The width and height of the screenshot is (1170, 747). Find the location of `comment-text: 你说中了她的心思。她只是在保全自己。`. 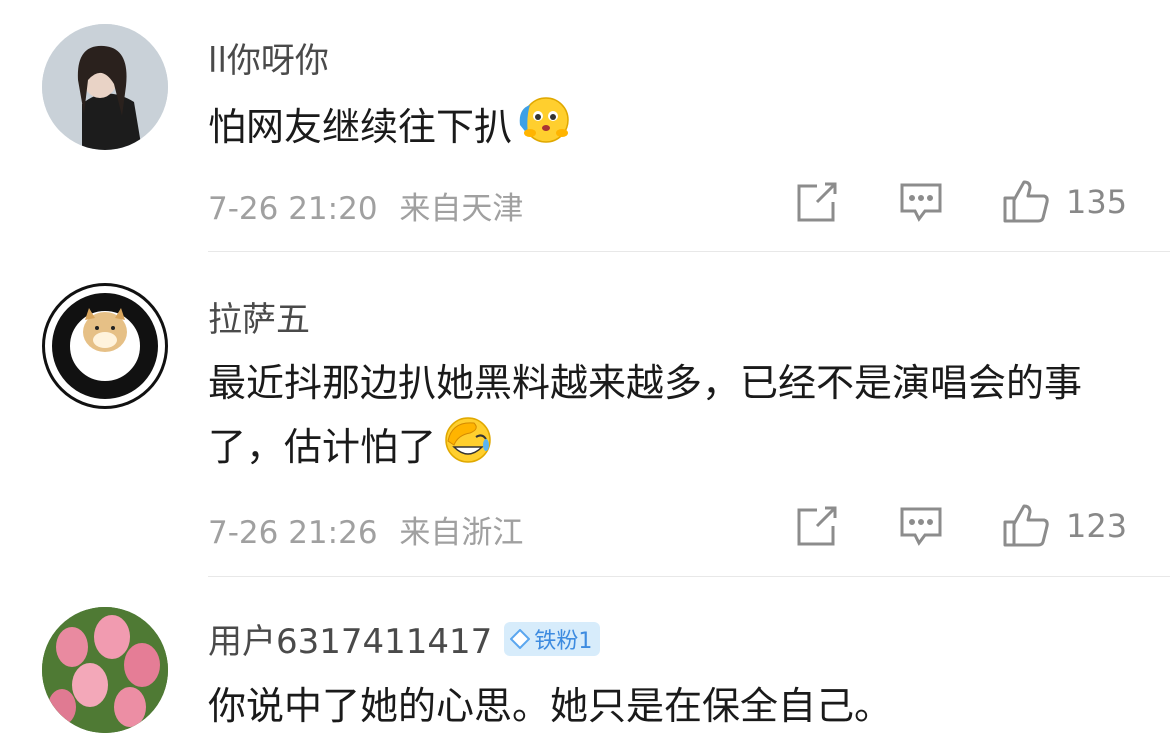

comment-text: 你说中了她的心思。她只是在保全自己。 is located at coordinates (673, 706).